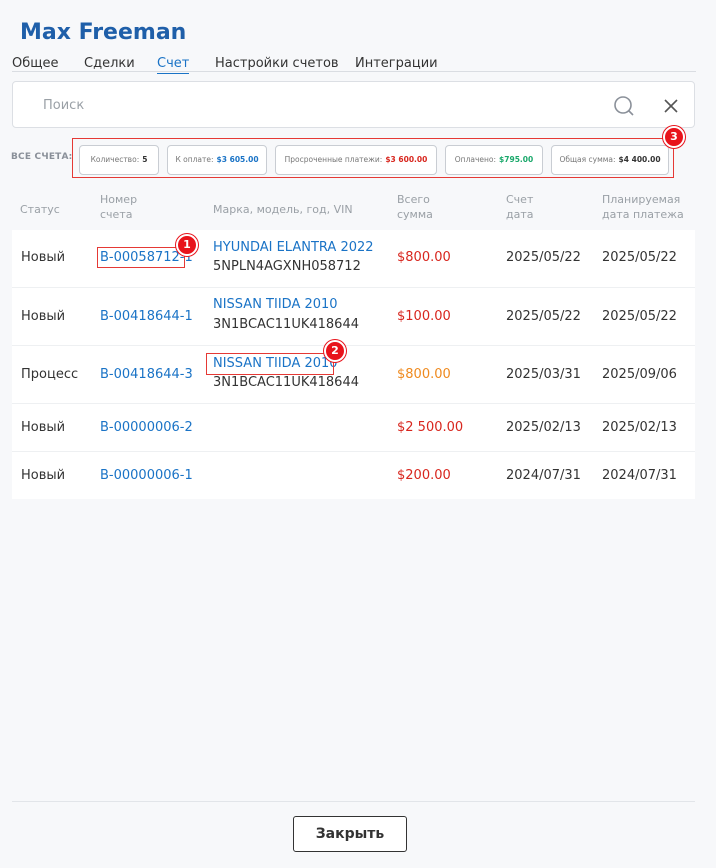 This screenshot has width=716, height=868. I want to click on chip-value: 5, so click(145, 159).